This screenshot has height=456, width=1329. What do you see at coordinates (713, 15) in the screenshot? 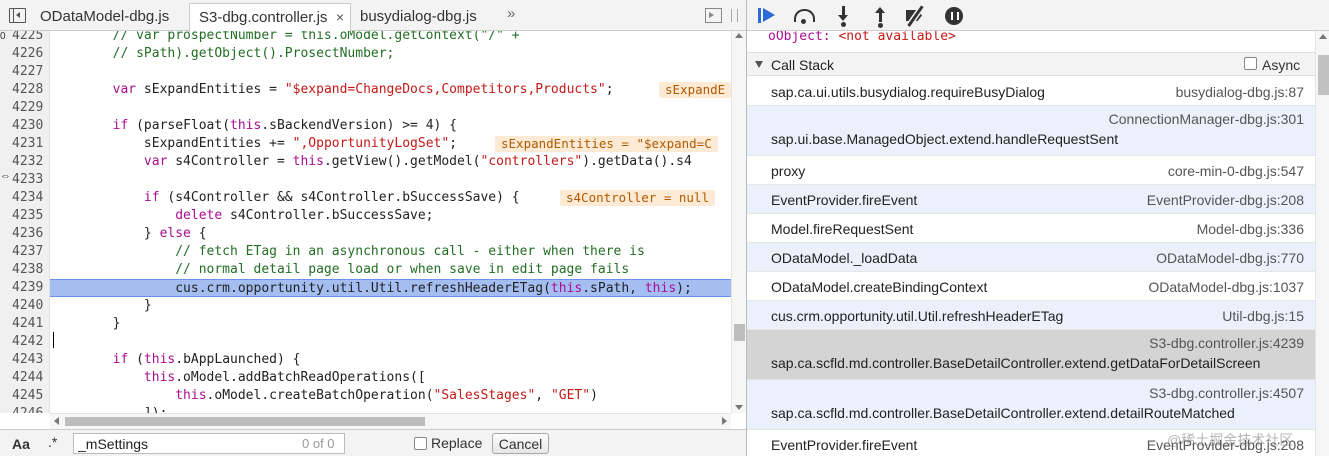
I see `toggle-debugger-icon` at bounding box center [713, 15].